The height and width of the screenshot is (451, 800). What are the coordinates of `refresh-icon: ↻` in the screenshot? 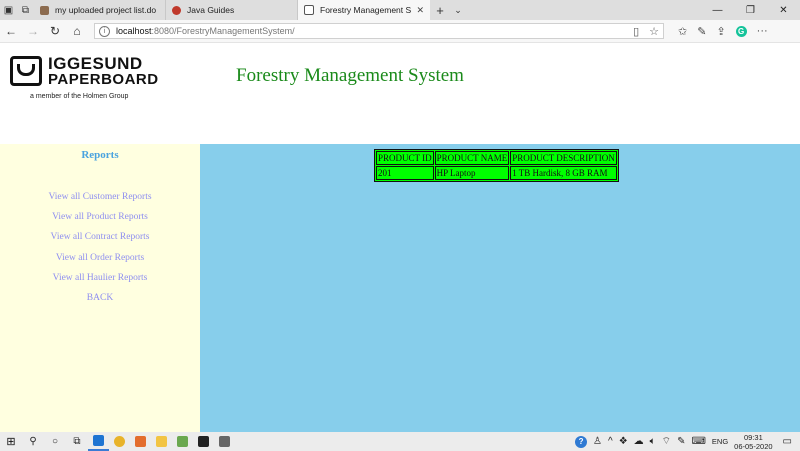 It's located at (55, 31).